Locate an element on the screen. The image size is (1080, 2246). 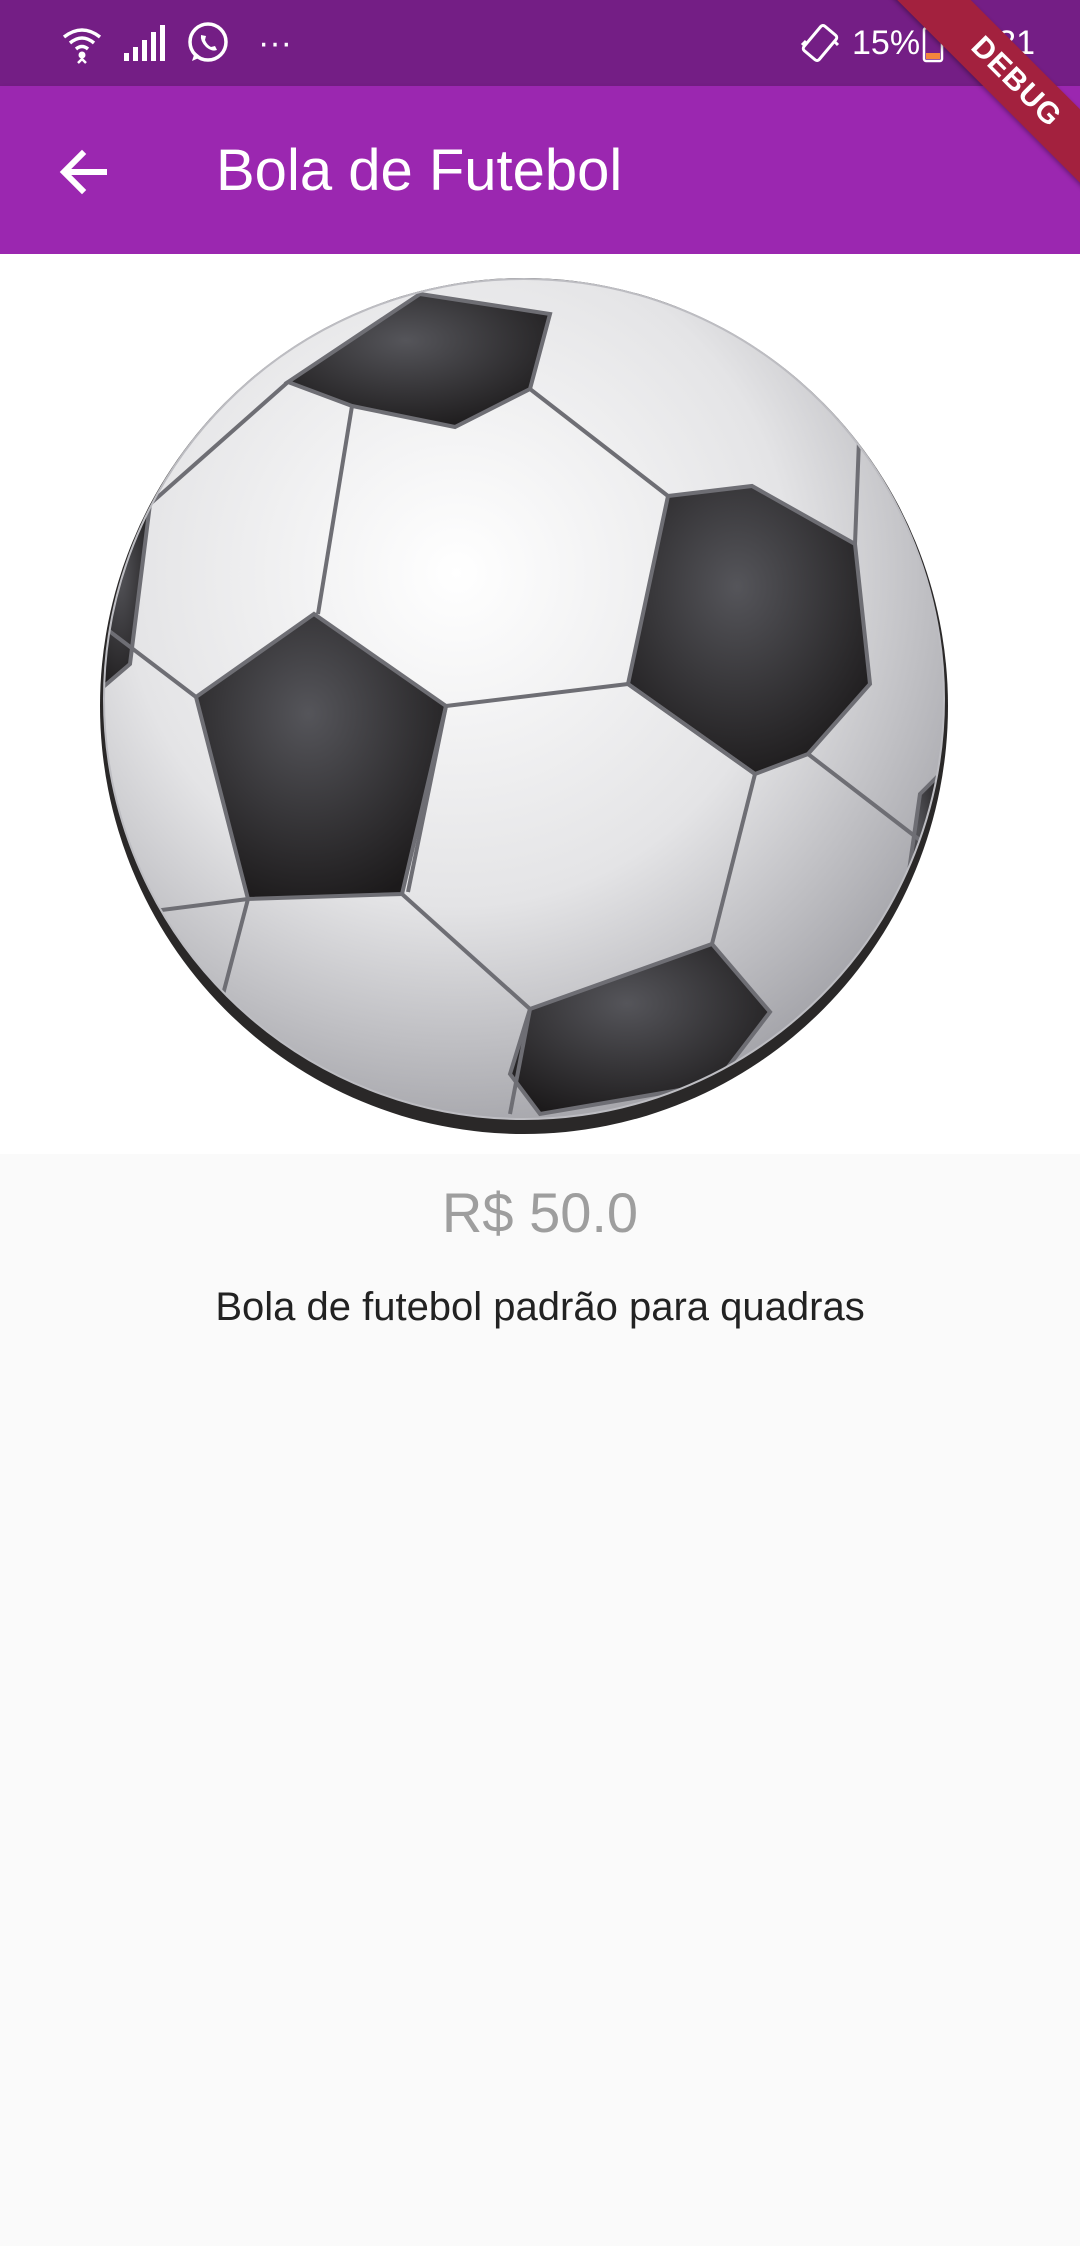
status-bar: ··· 15% 20:31 is located at coordinates (540, 43).